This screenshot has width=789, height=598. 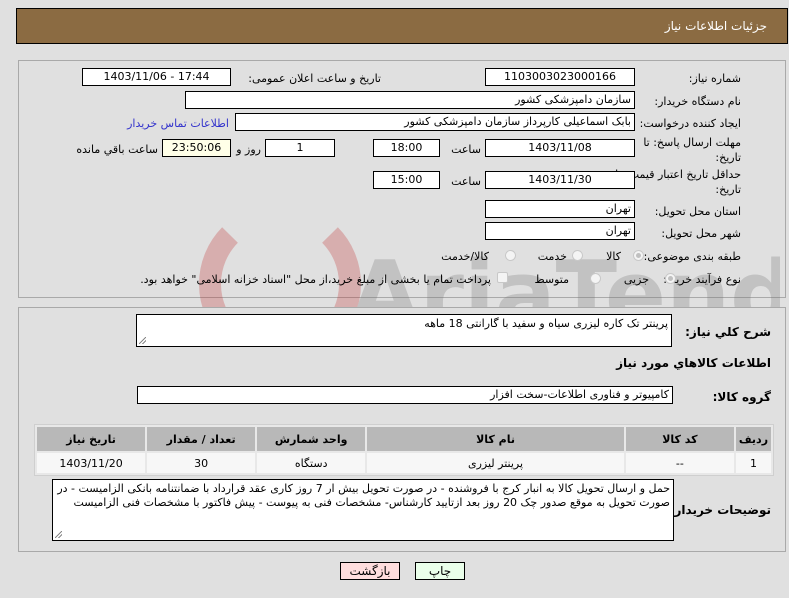 I want to click on remaining-time-field: 23:50:06, so click(x=196, y=148).